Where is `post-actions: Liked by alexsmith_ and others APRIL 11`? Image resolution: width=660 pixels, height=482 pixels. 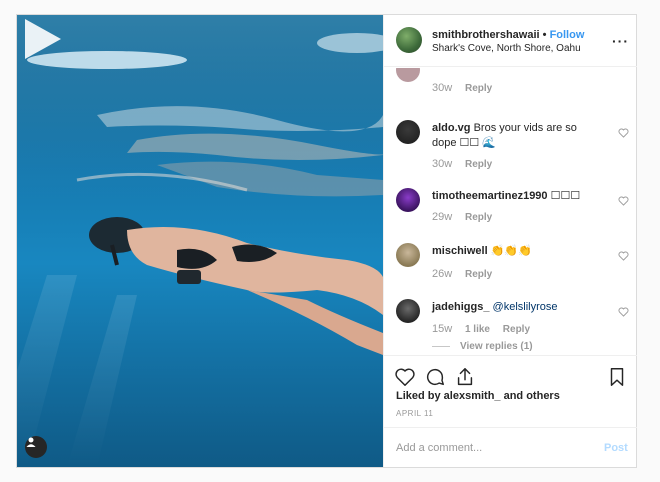 post-actions: Liked by alexsmith_ and others APRIL 11 is located at coordinates (510, 391).